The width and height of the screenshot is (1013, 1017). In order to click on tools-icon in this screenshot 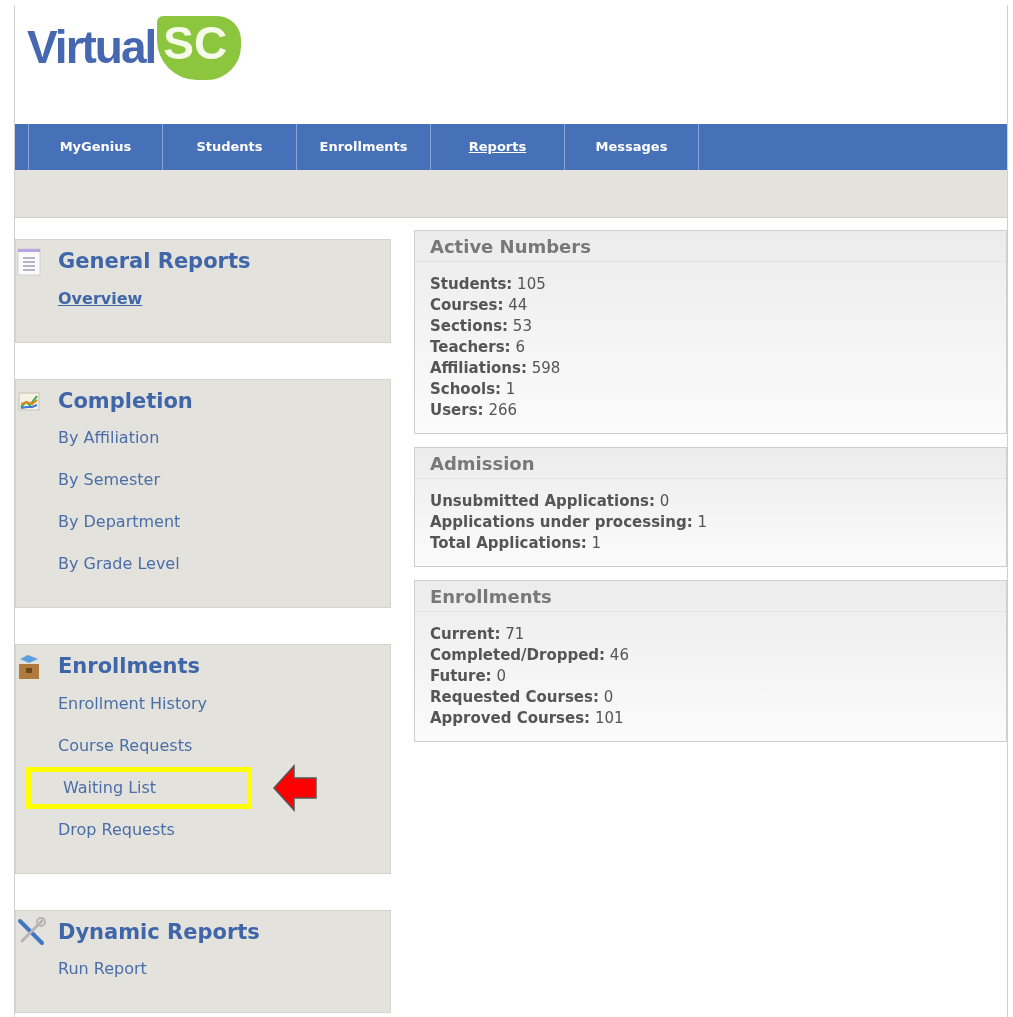, I will do `click(31, 932)`.